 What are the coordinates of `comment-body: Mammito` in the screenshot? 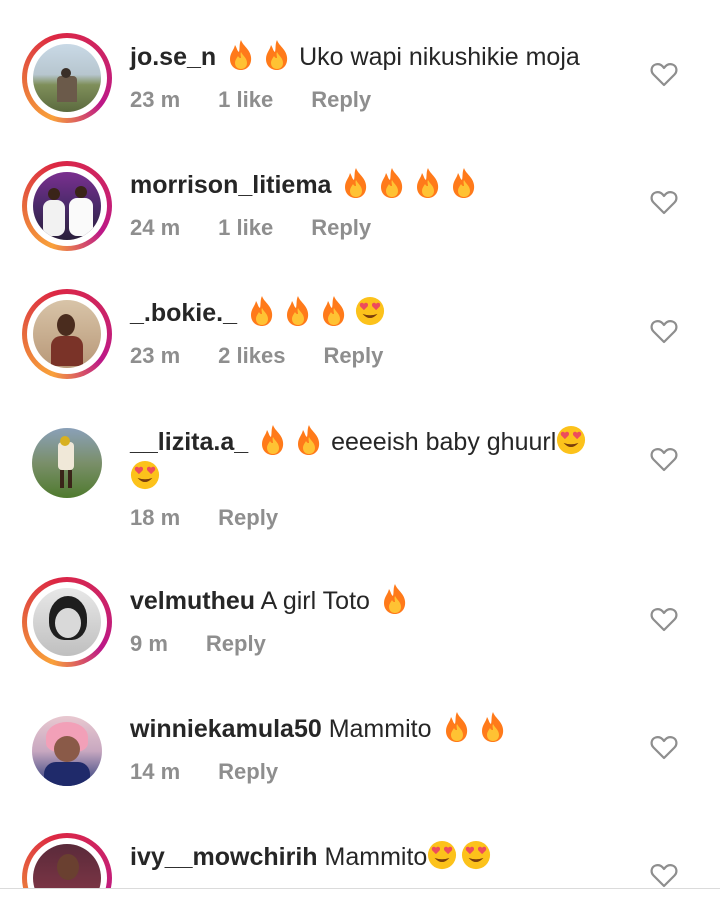 It's located at (376, 857).